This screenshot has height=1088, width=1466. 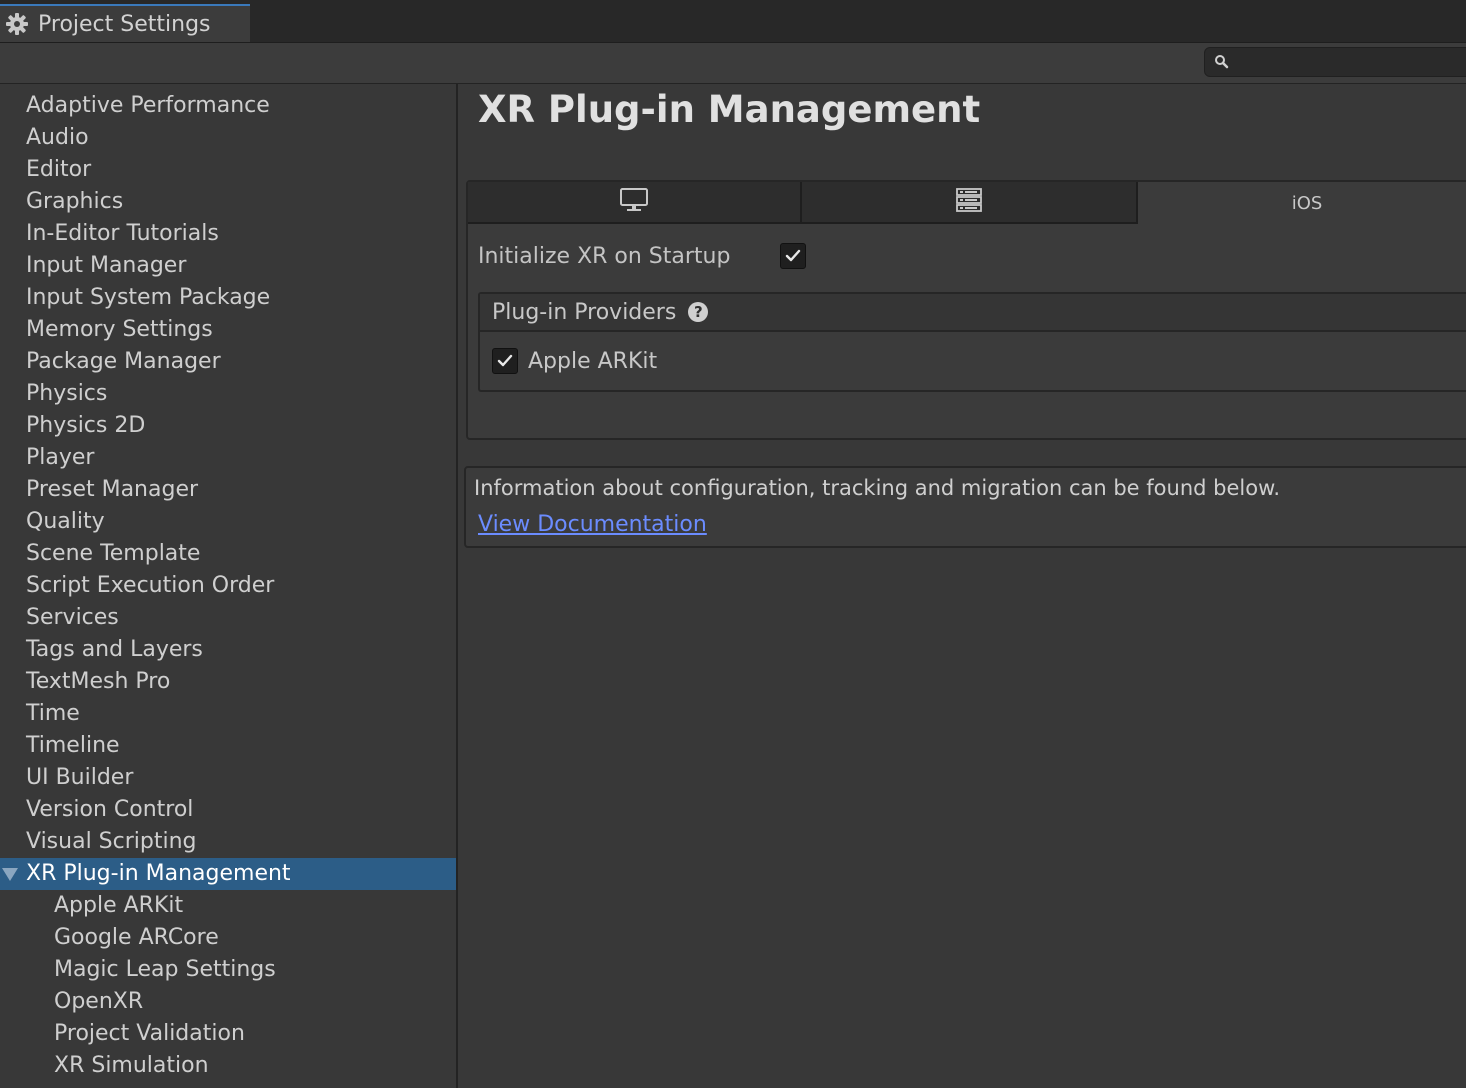 I want to click on sidebar-item: Google ARCore, so click(x=228, y=938).